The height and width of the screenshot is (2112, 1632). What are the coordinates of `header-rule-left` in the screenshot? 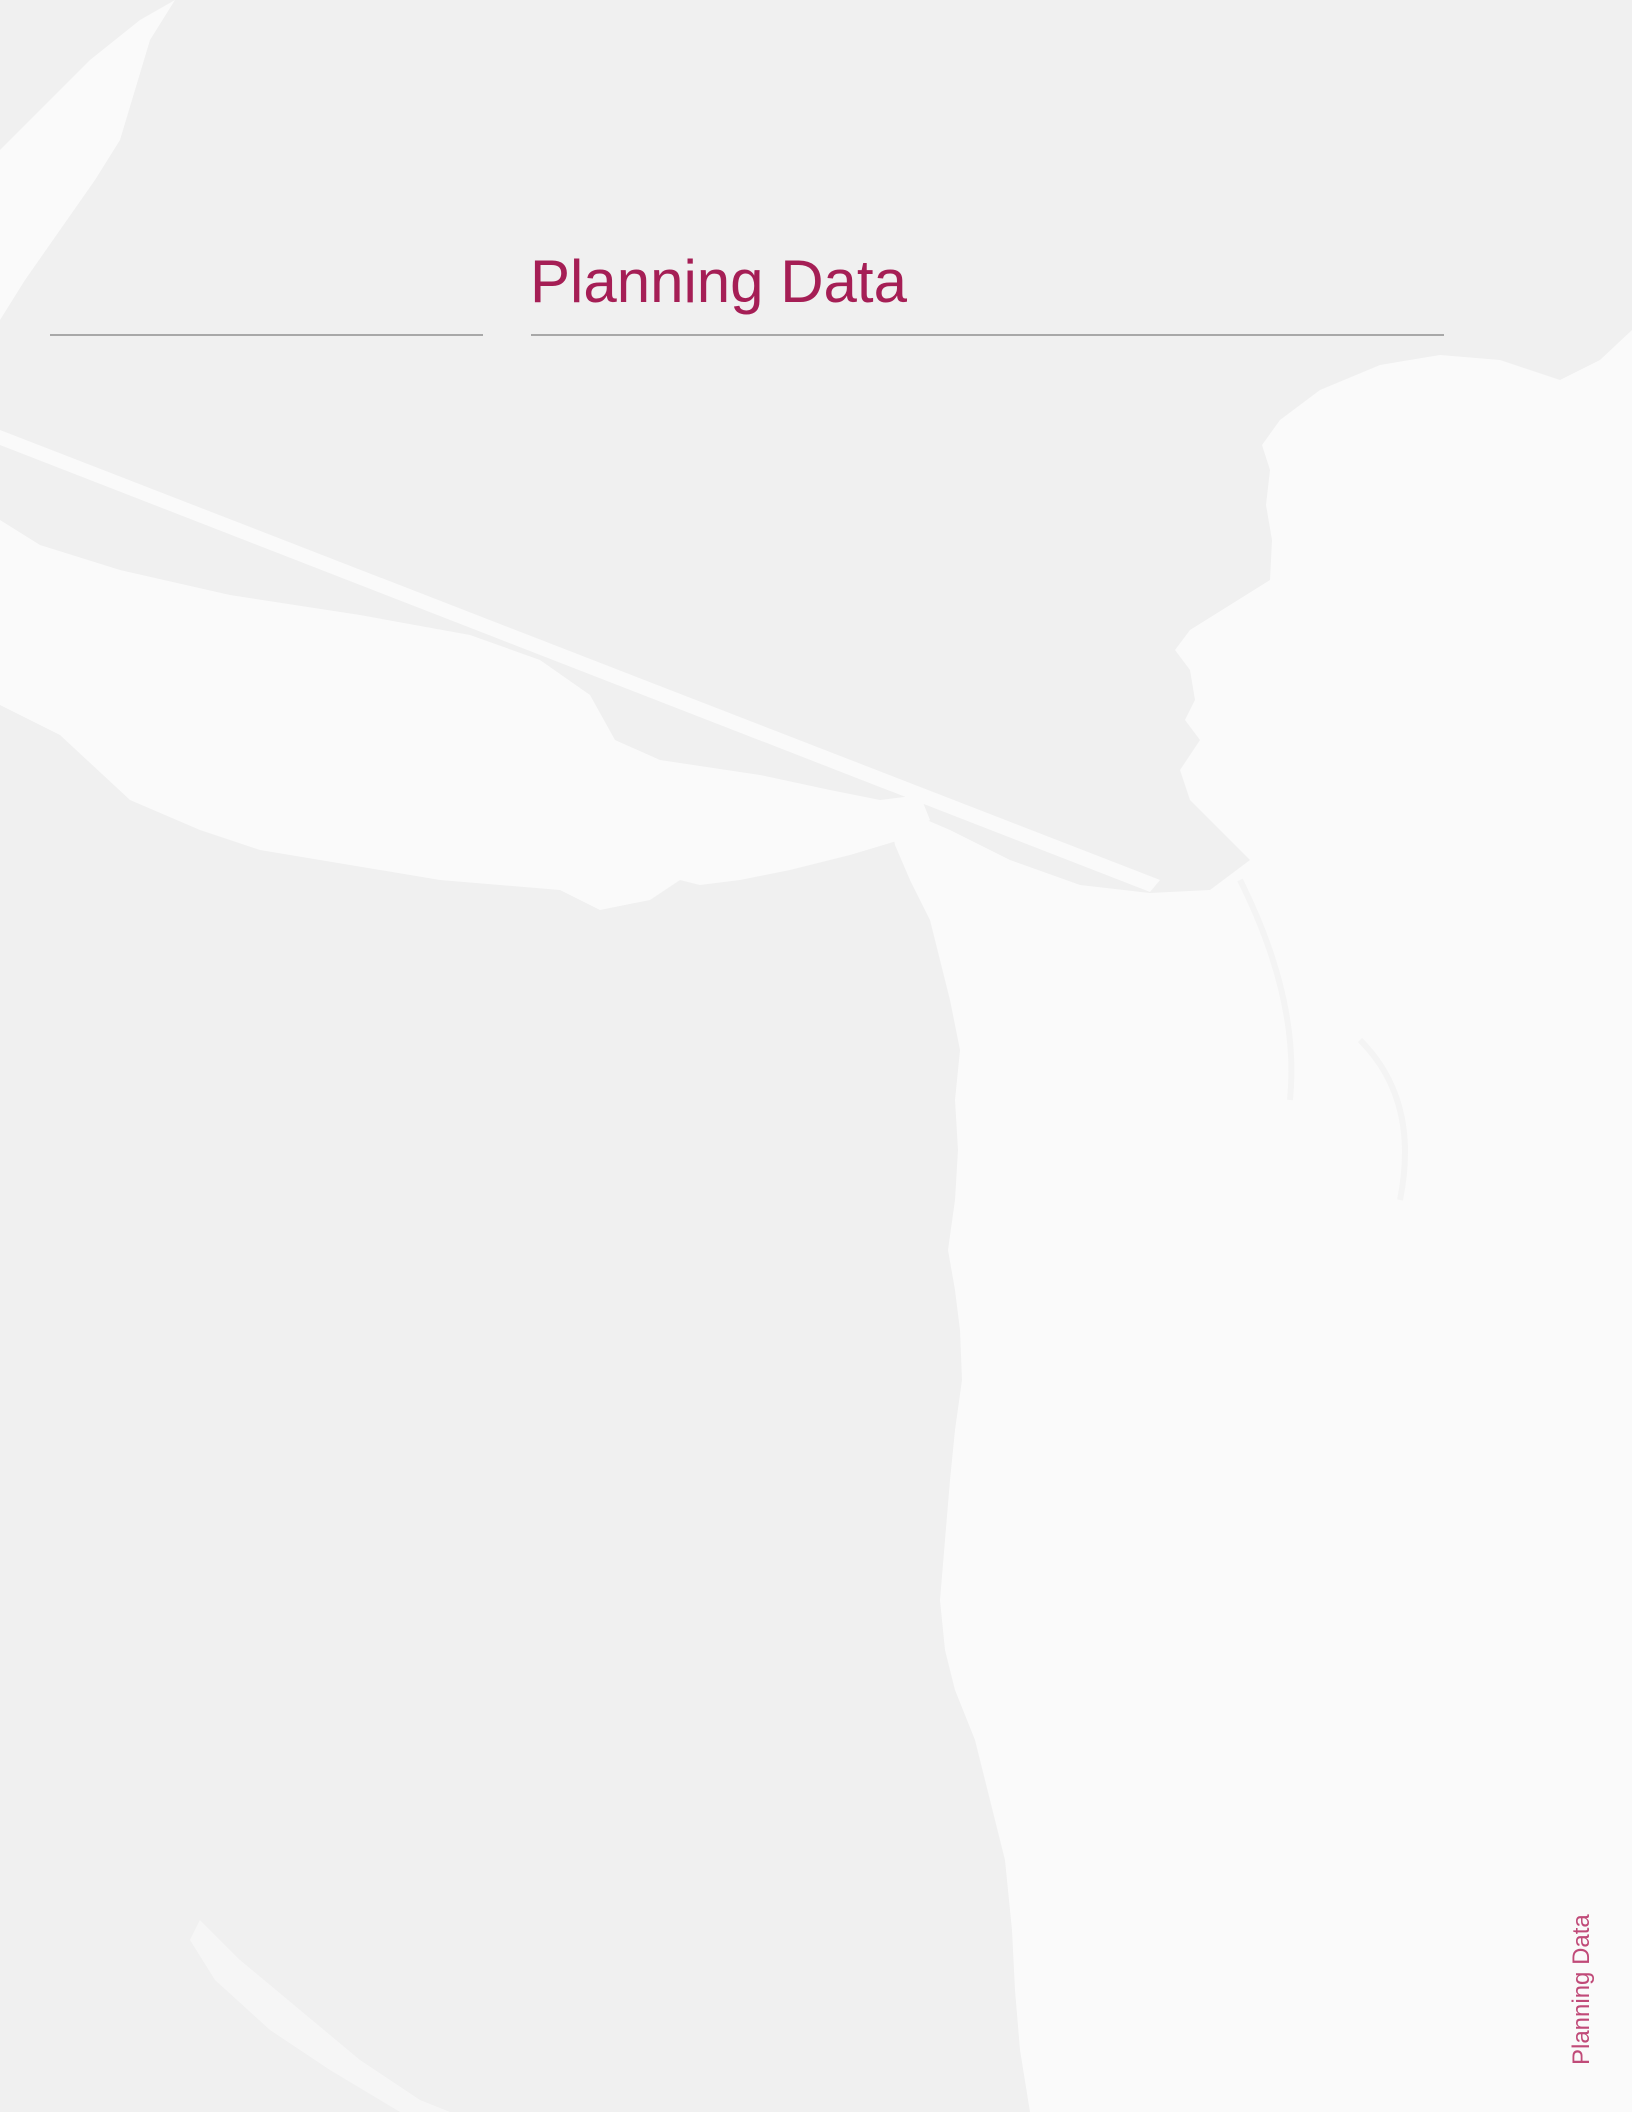 It's located at (266, 335).